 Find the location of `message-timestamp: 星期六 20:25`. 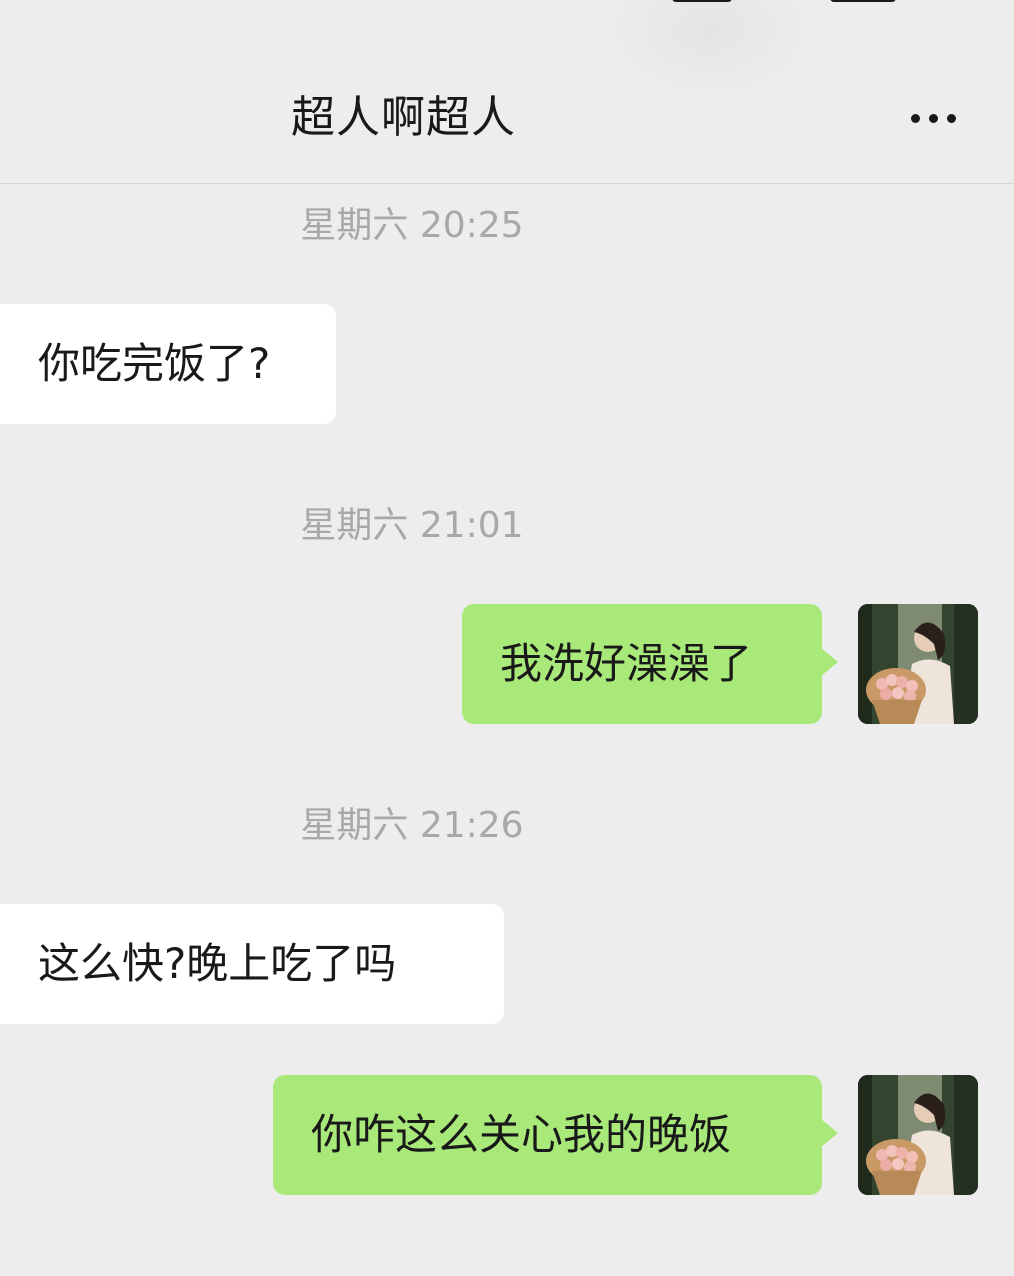

message-timestamp: 星期六 20:25 is located at coordinates (412, 225).